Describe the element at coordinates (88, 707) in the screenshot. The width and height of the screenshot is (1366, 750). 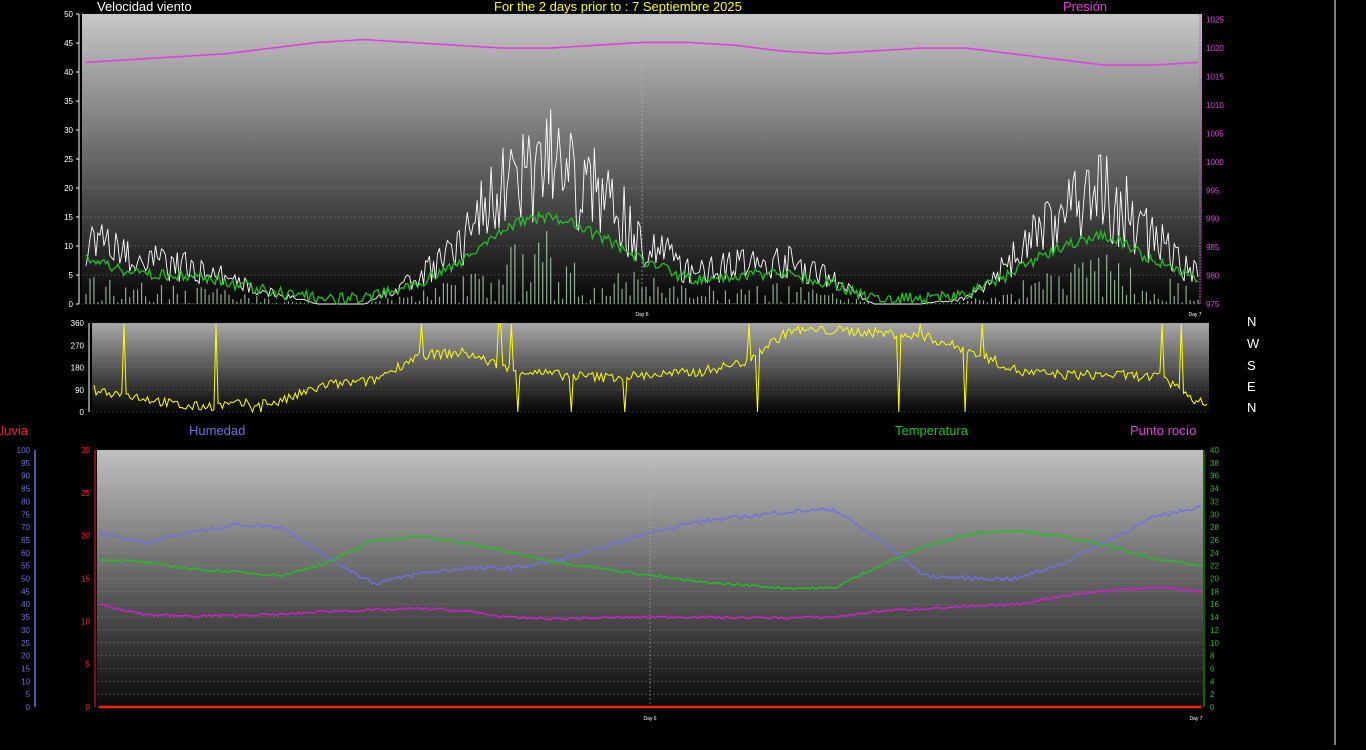
I see `dewpoint-tick-label: 0` at that location.